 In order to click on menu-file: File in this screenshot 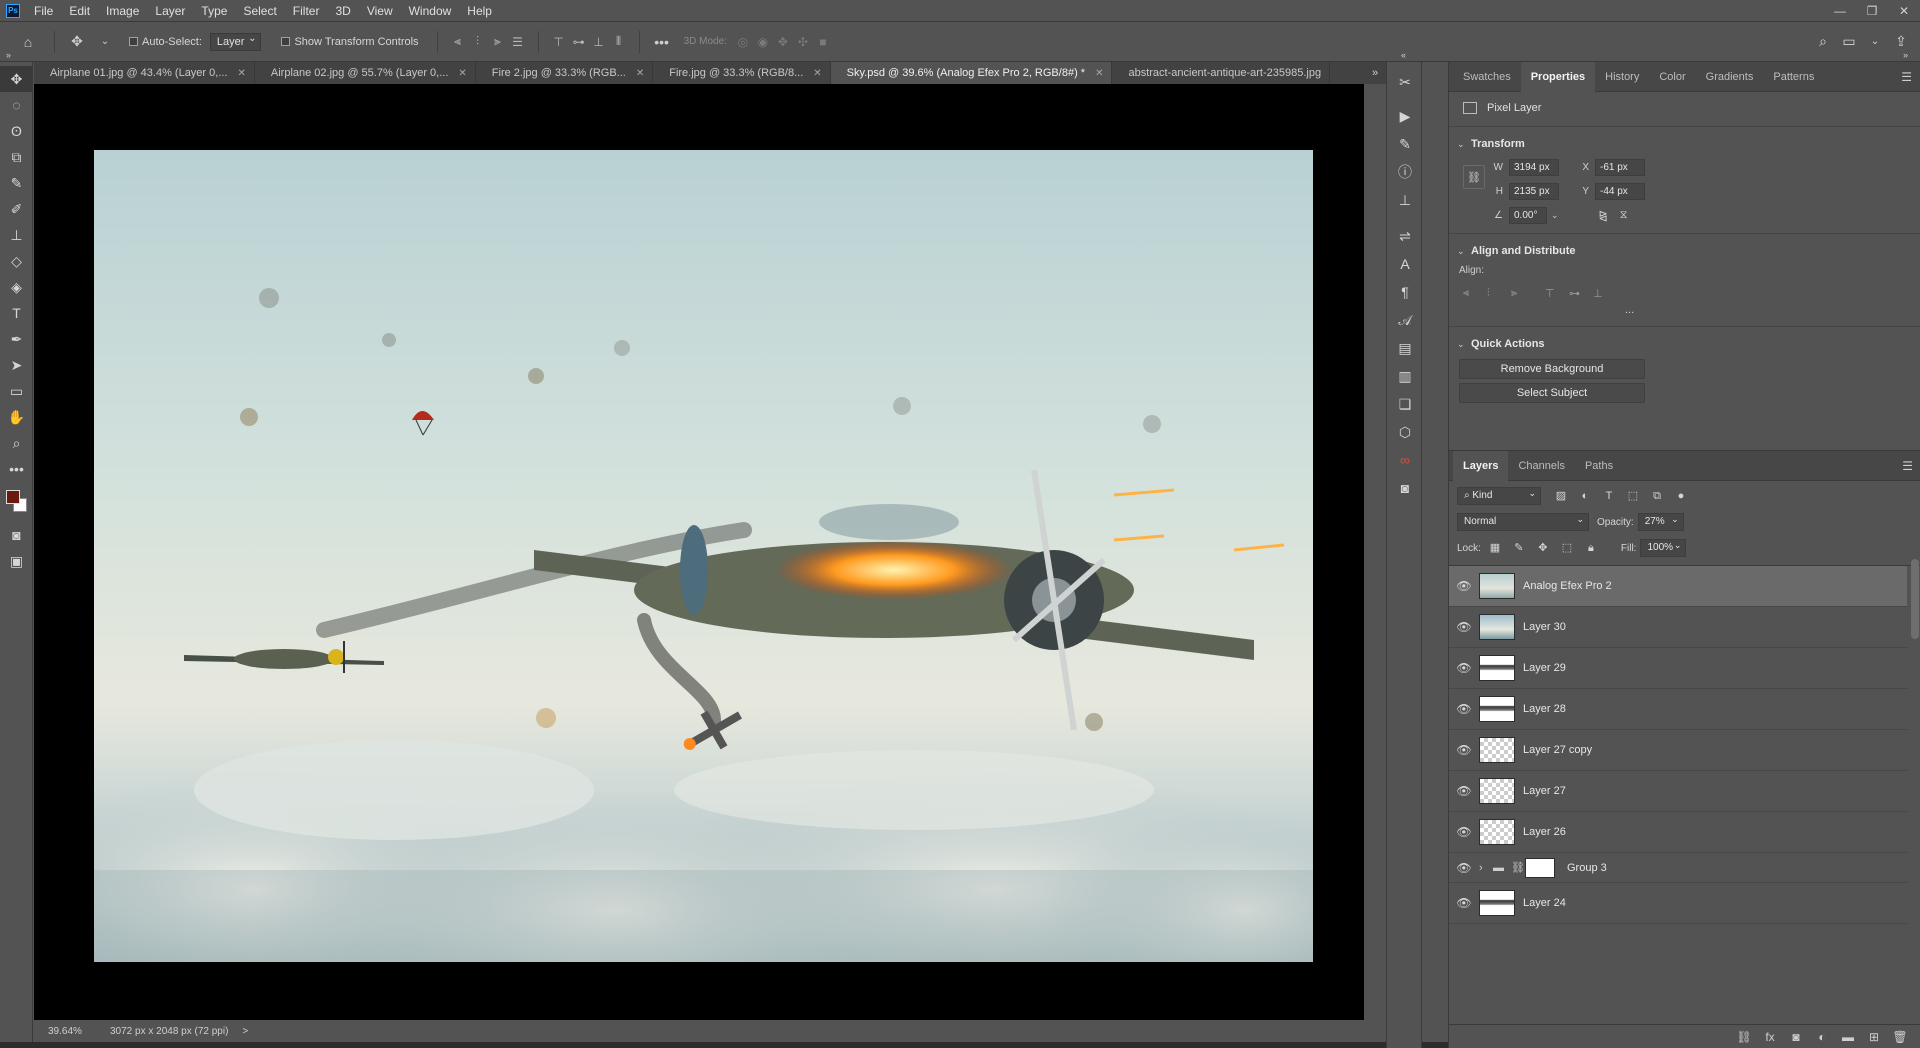, I will do `click(43, 11)`.